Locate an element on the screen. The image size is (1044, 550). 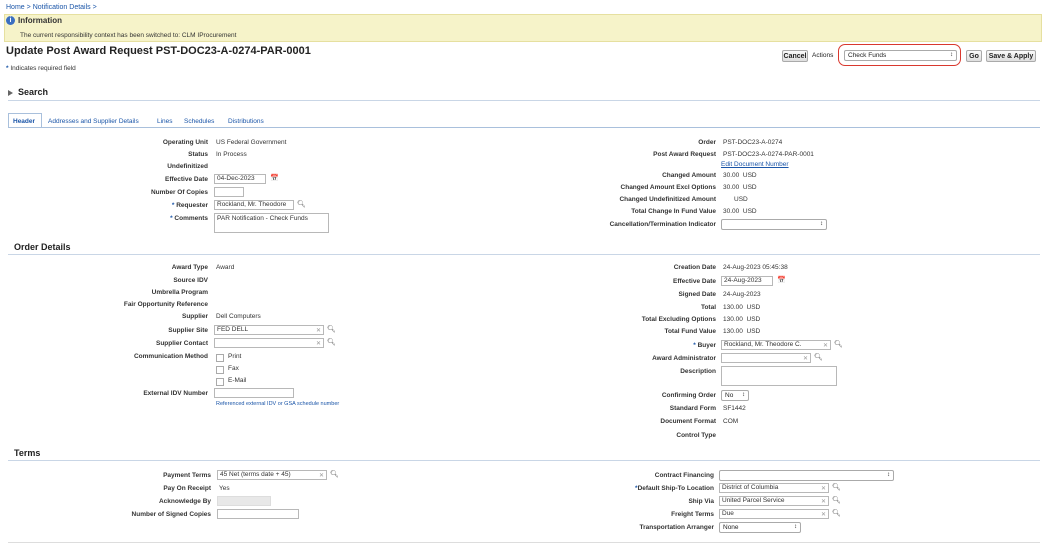
supplier-site-input: FED DELL is located at coordinates (269, 330).